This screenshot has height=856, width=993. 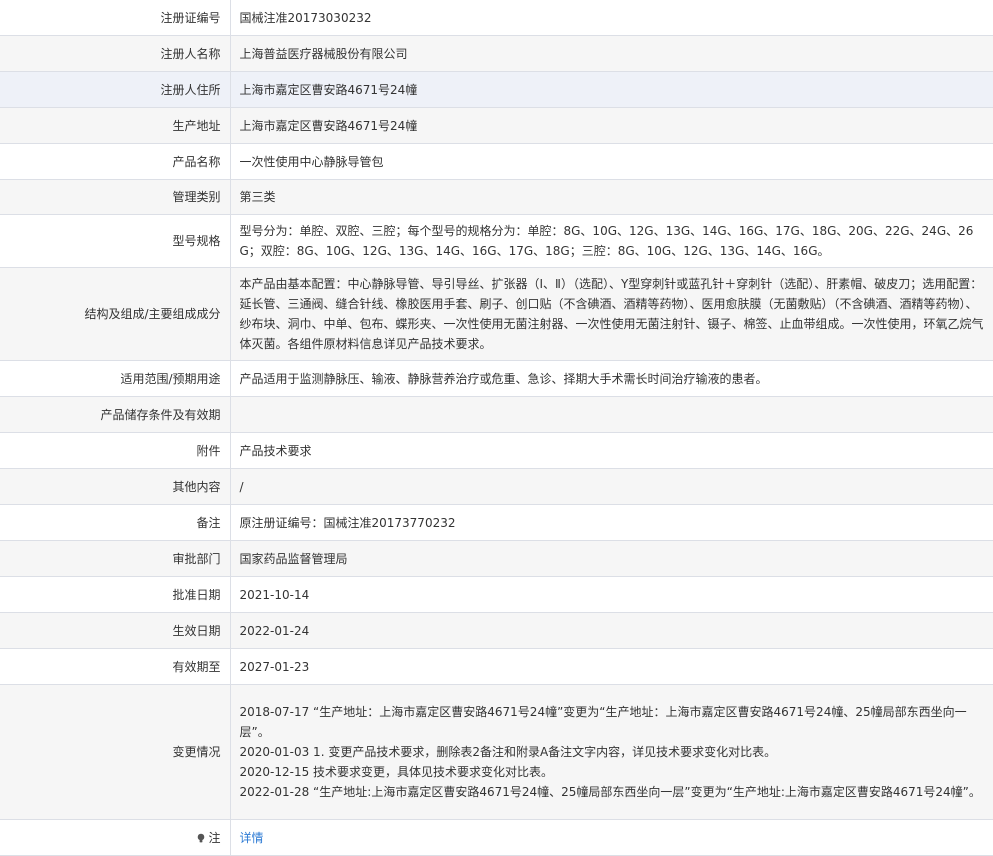 I want to click on row-note: 注 详情, so click(x=496, y=837).